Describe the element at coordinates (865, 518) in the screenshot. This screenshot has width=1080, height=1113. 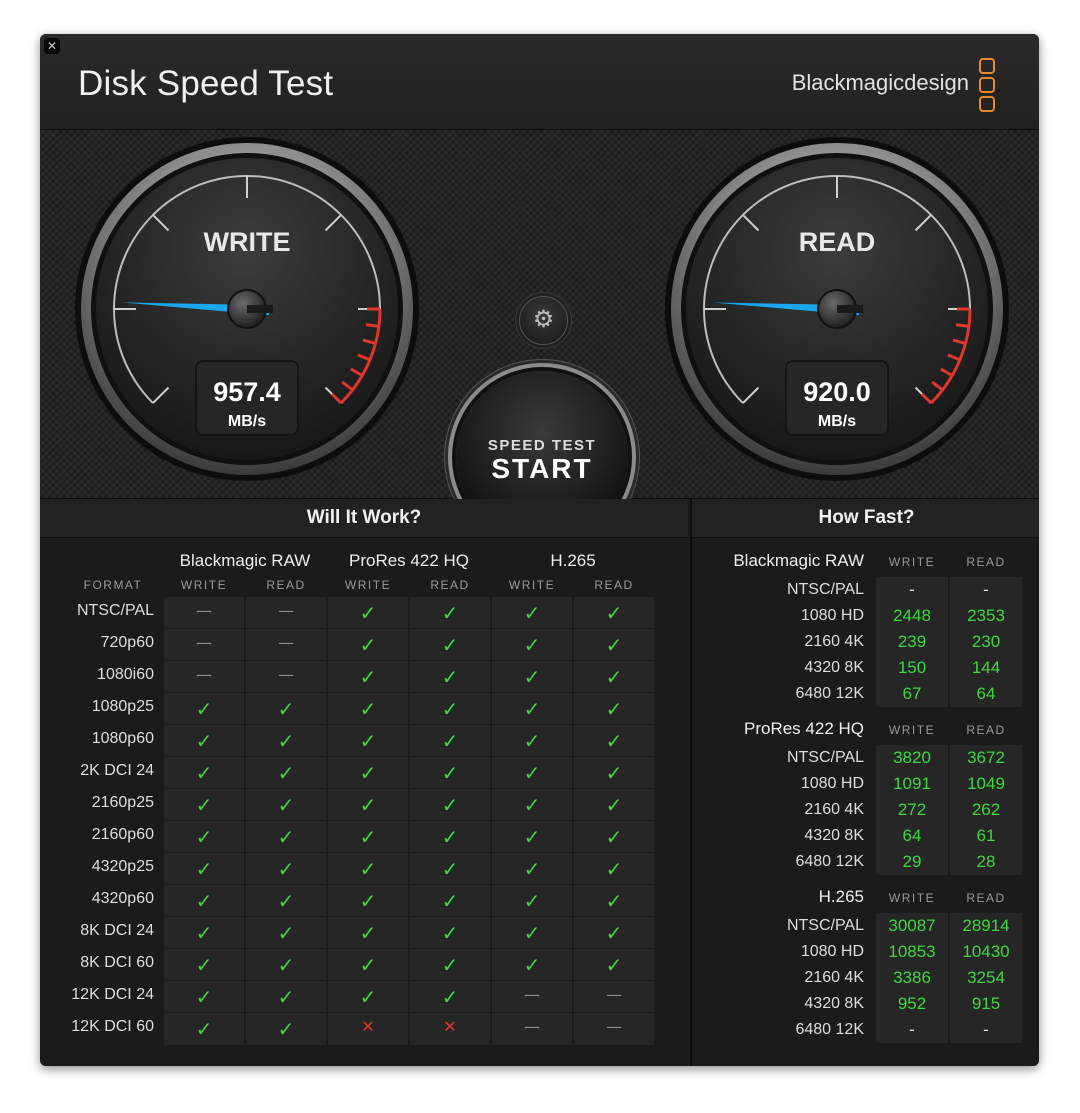
I see `how-fast-title: How Fast?` at that location.